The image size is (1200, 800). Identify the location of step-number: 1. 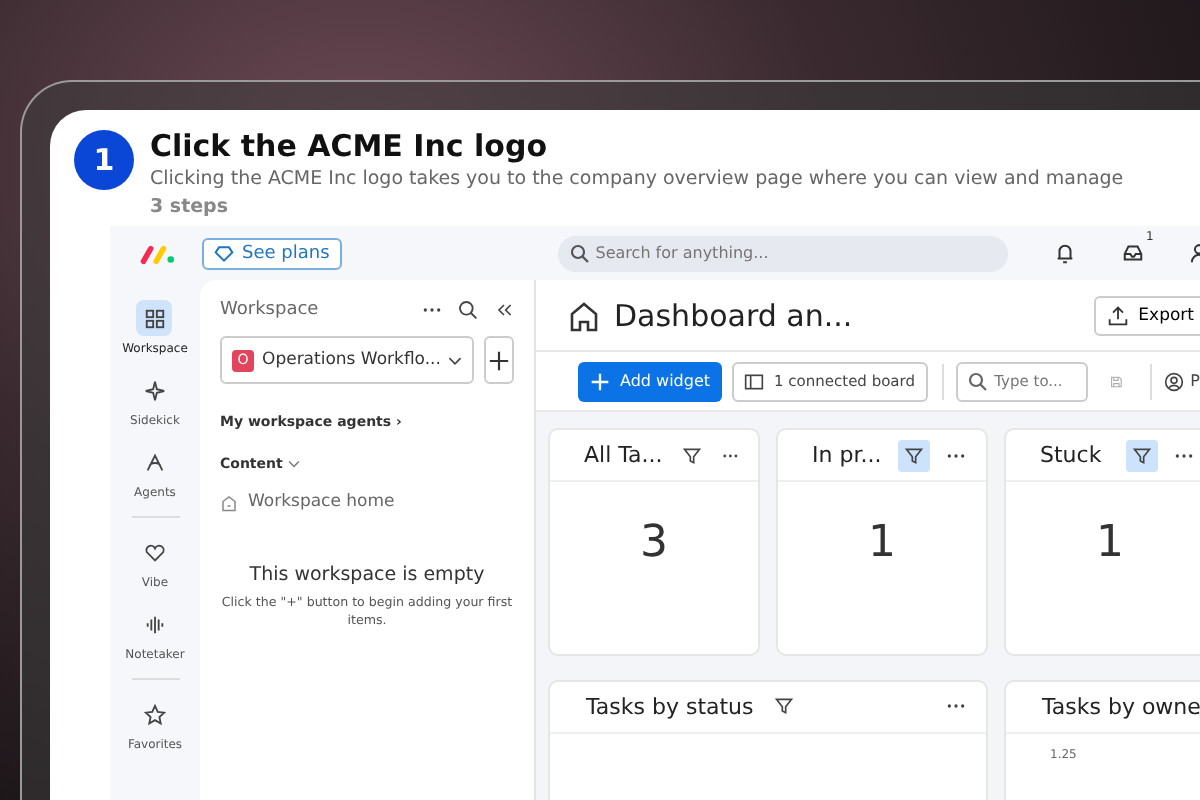
(104, 160).